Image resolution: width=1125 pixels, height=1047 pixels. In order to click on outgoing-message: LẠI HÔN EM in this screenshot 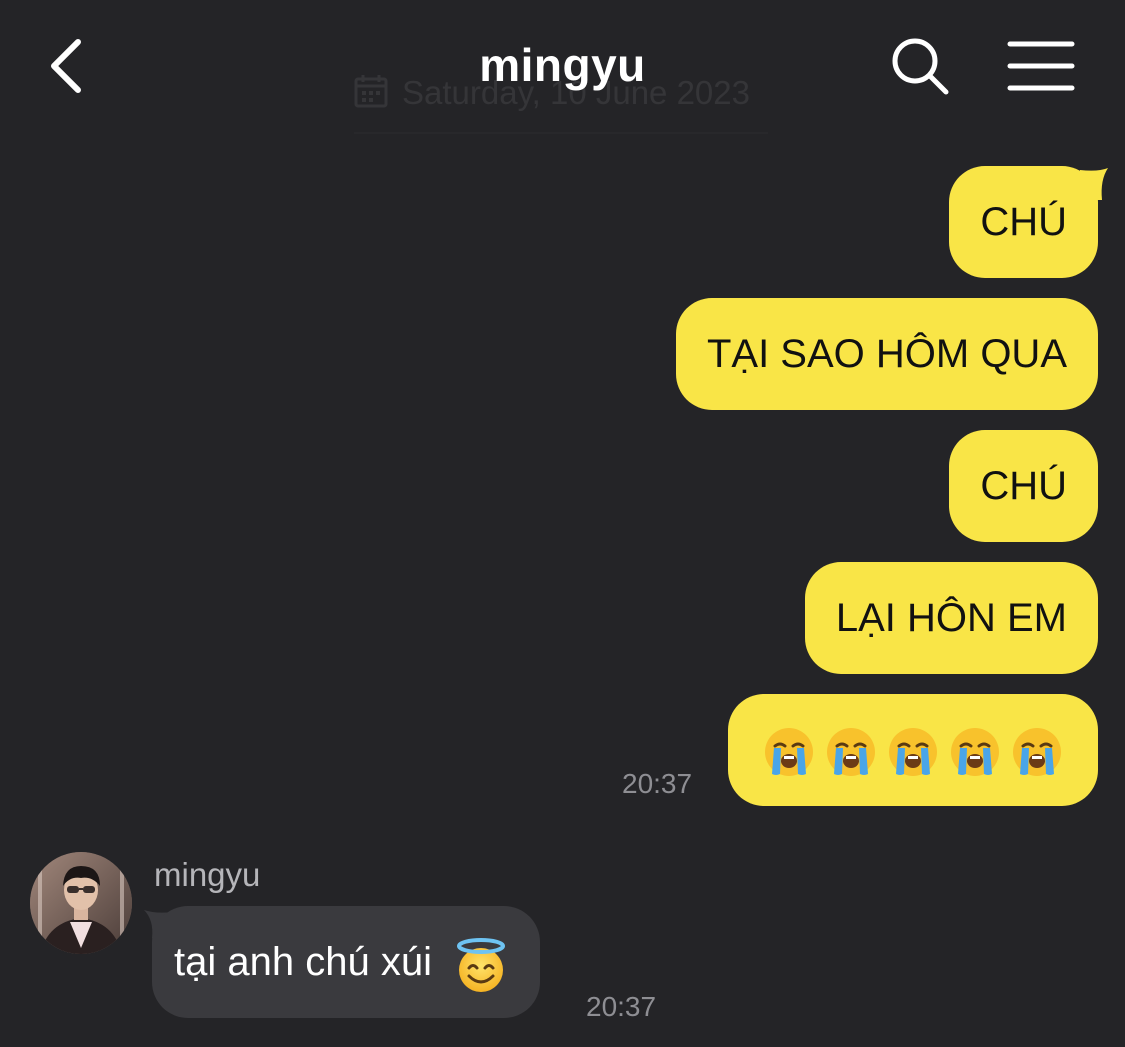, I will do `click(951, 618)`.